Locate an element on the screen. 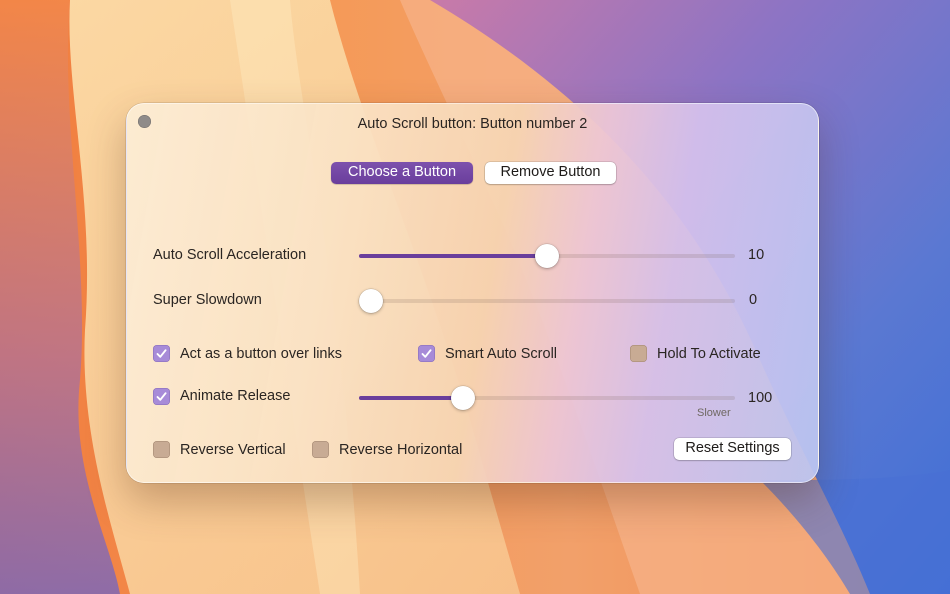  act-as-button-checkbox is located at coordinates (161, 353).